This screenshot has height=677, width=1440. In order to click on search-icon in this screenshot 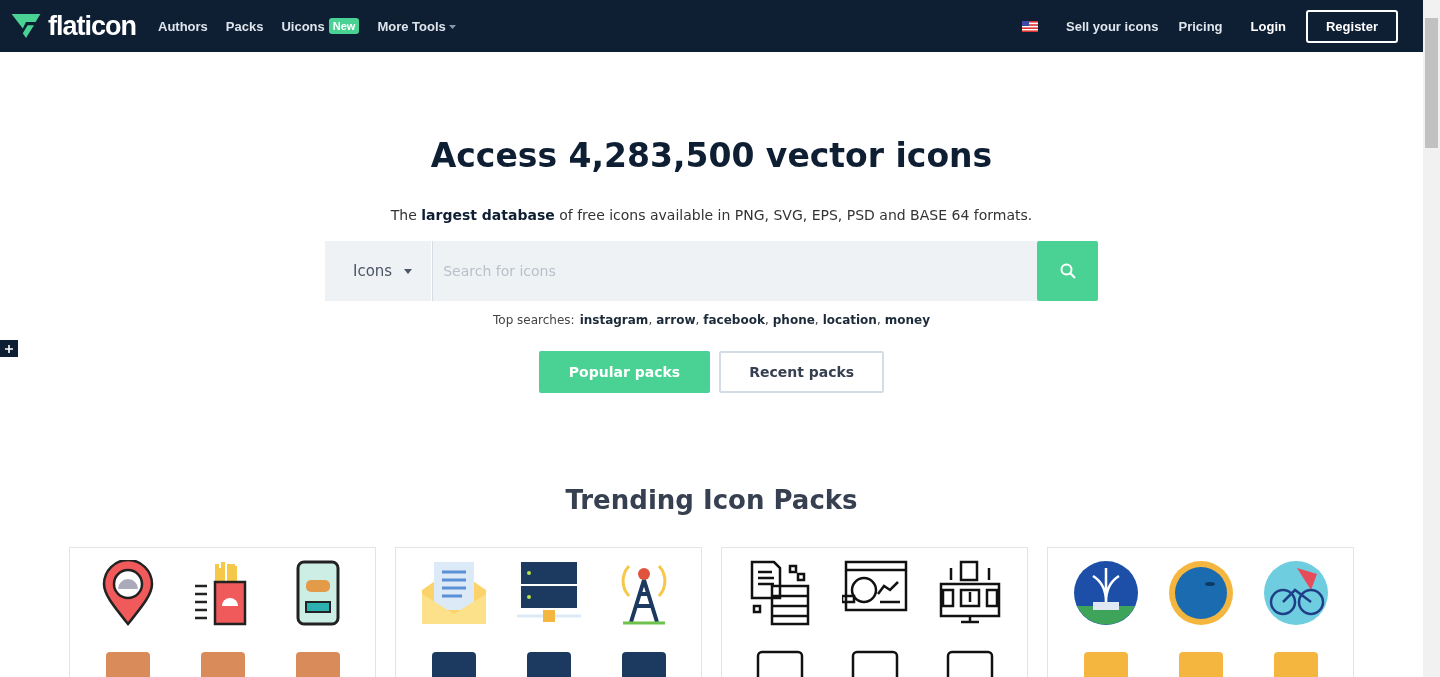, I will do `click(1067, 271)`.